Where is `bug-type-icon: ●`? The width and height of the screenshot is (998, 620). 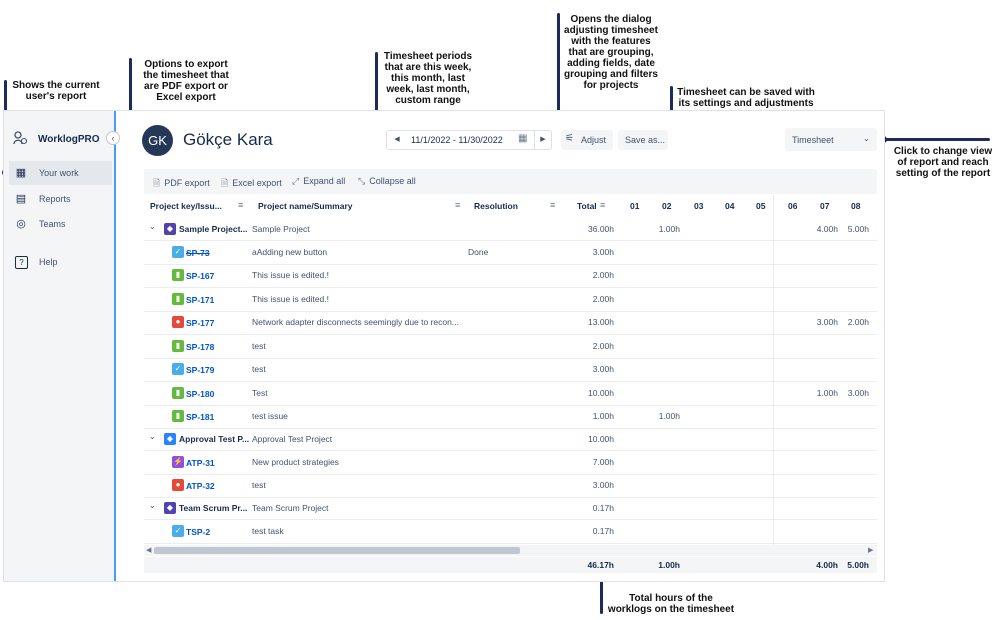
bug-type-icon: ● is located at coordinates (178, 485).